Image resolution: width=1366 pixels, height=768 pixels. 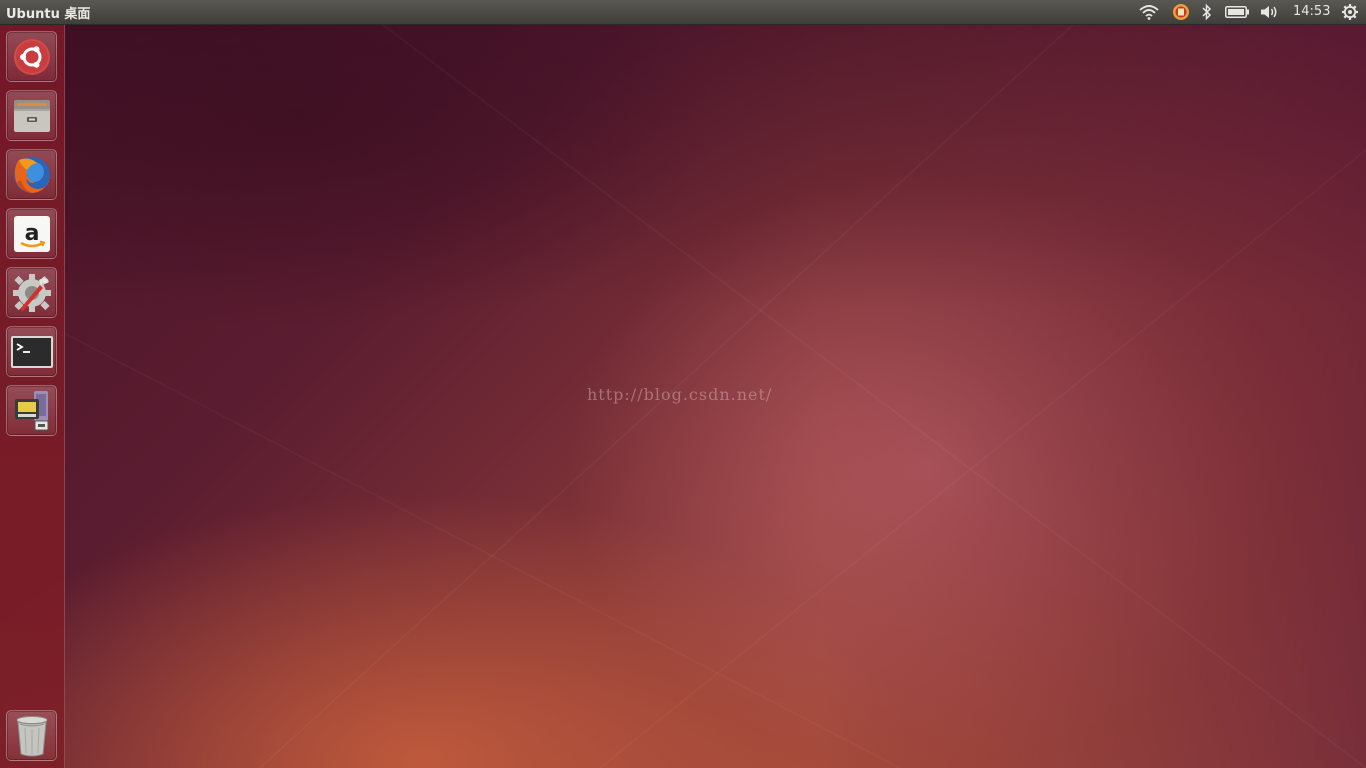 I want to click on launcher-system-settings, so click(x=31, y=292).